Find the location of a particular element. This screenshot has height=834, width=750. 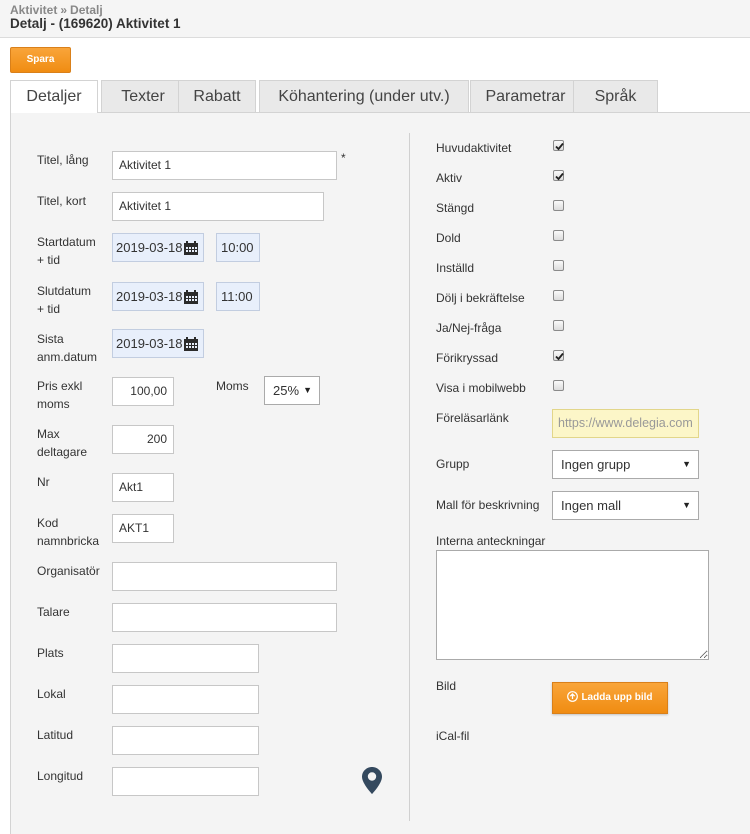

kod-label: Kod namnbricka is located at coordinates (68, 532).